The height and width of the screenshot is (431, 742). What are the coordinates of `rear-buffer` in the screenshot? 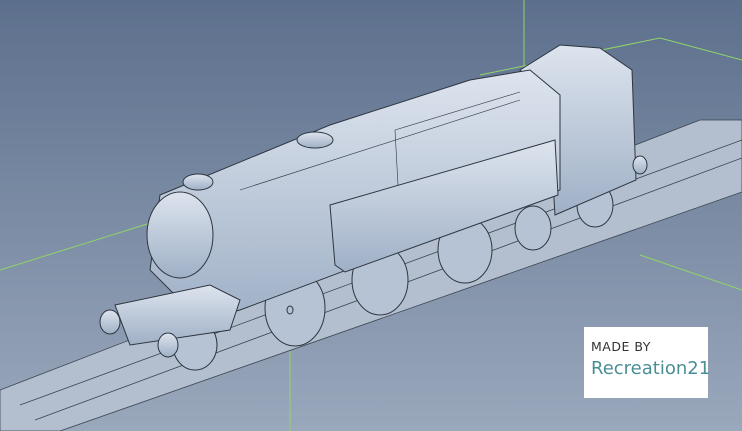 It's located at (640, 165).